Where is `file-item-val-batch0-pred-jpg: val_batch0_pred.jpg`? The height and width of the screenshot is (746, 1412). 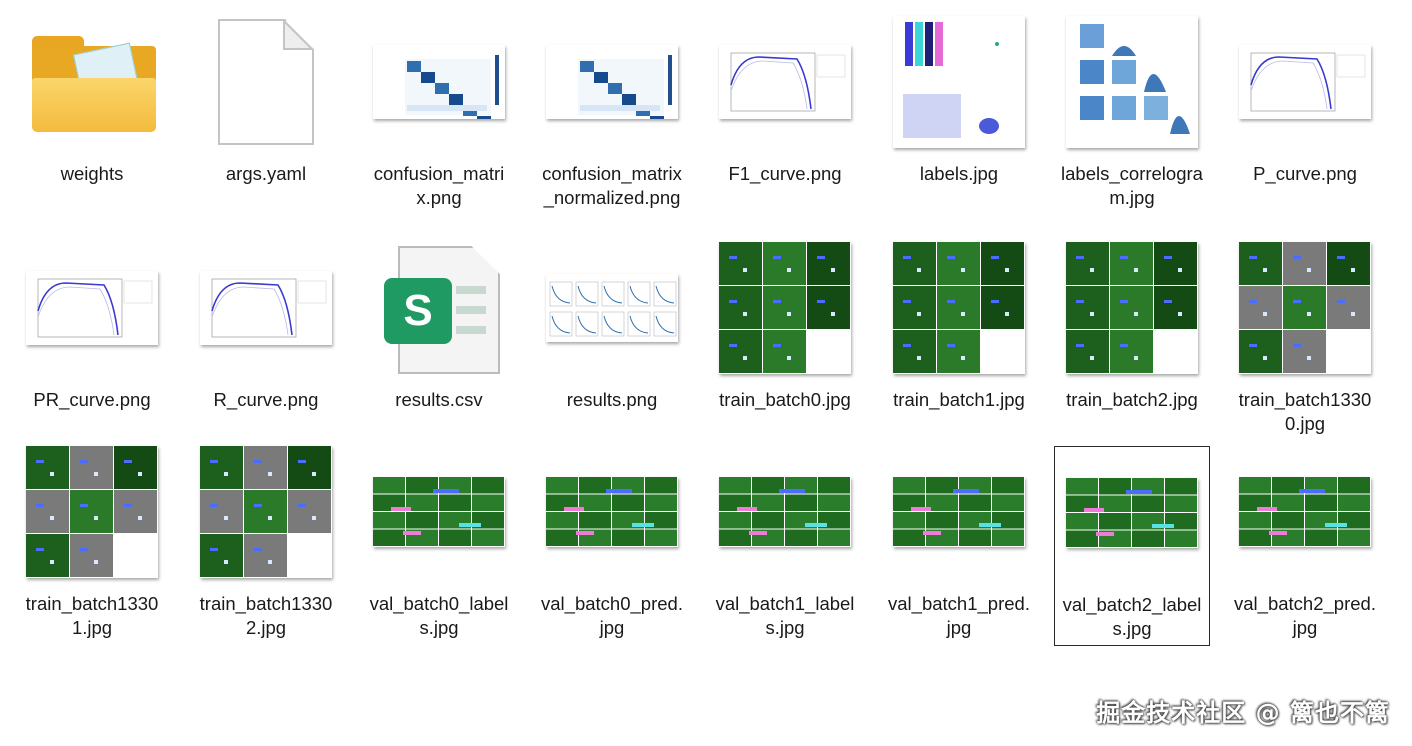
file-item-val-batch0-pred-jpg: val_batch0_pred.jpg is located at coordinates (612, 546).